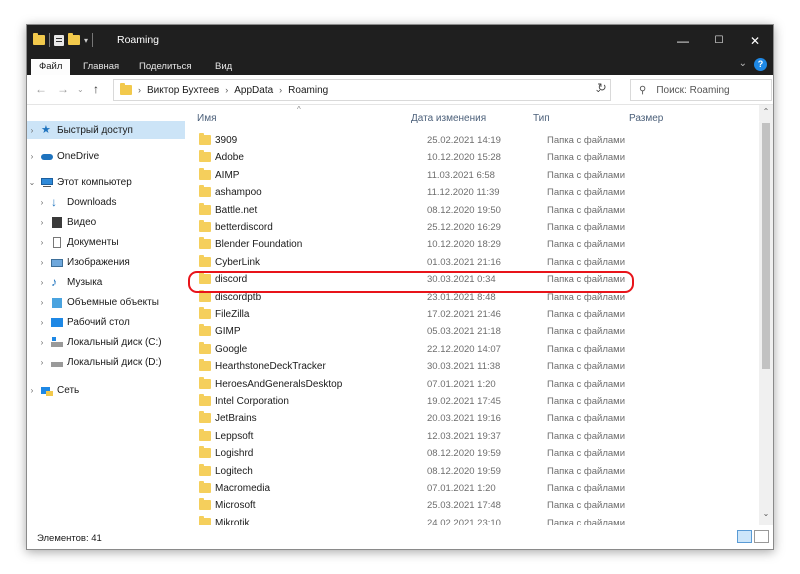  Describe the element at coordinates (400, 537) in the screenshot. I see `status-bar: Элементов: 41` at that location.